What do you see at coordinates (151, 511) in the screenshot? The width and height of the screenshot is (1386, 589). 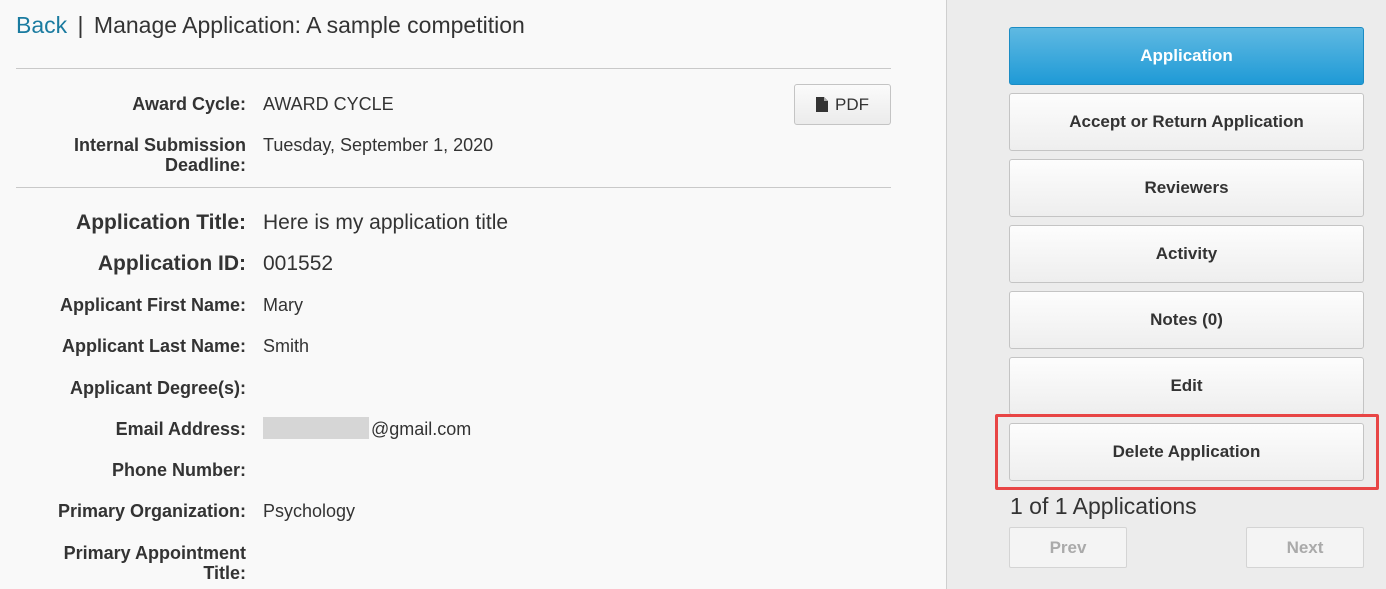 I see `organization-label: Primary Organization:` at bounding box center [151, 511].